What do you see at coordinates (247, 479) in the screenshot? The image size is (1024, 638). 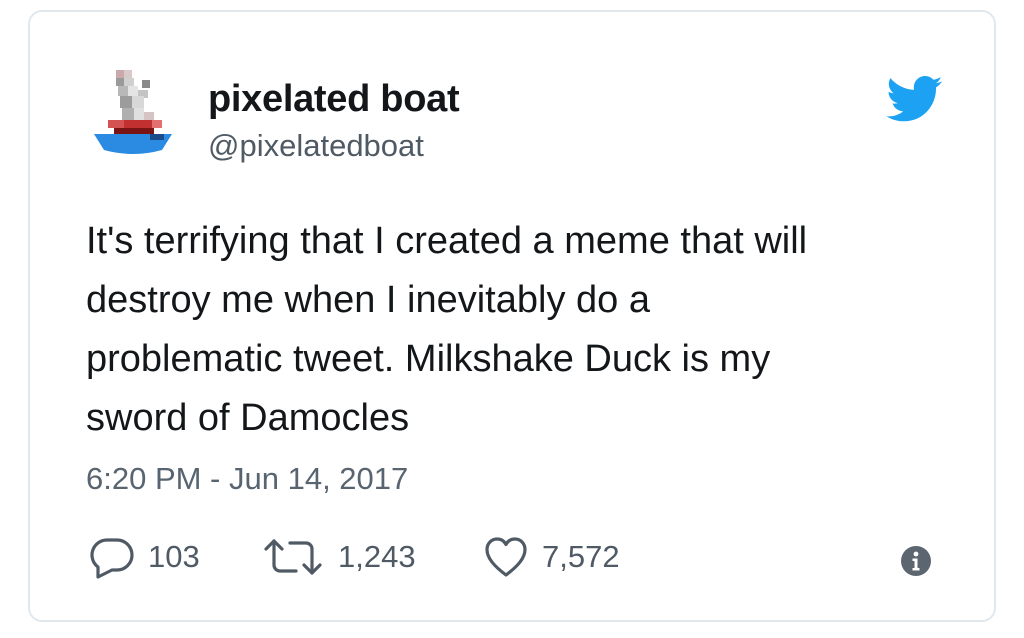 I see `tweet-timestamp: 6:20 PM - Jun 14, 2017` at bounding box center [247, 479].